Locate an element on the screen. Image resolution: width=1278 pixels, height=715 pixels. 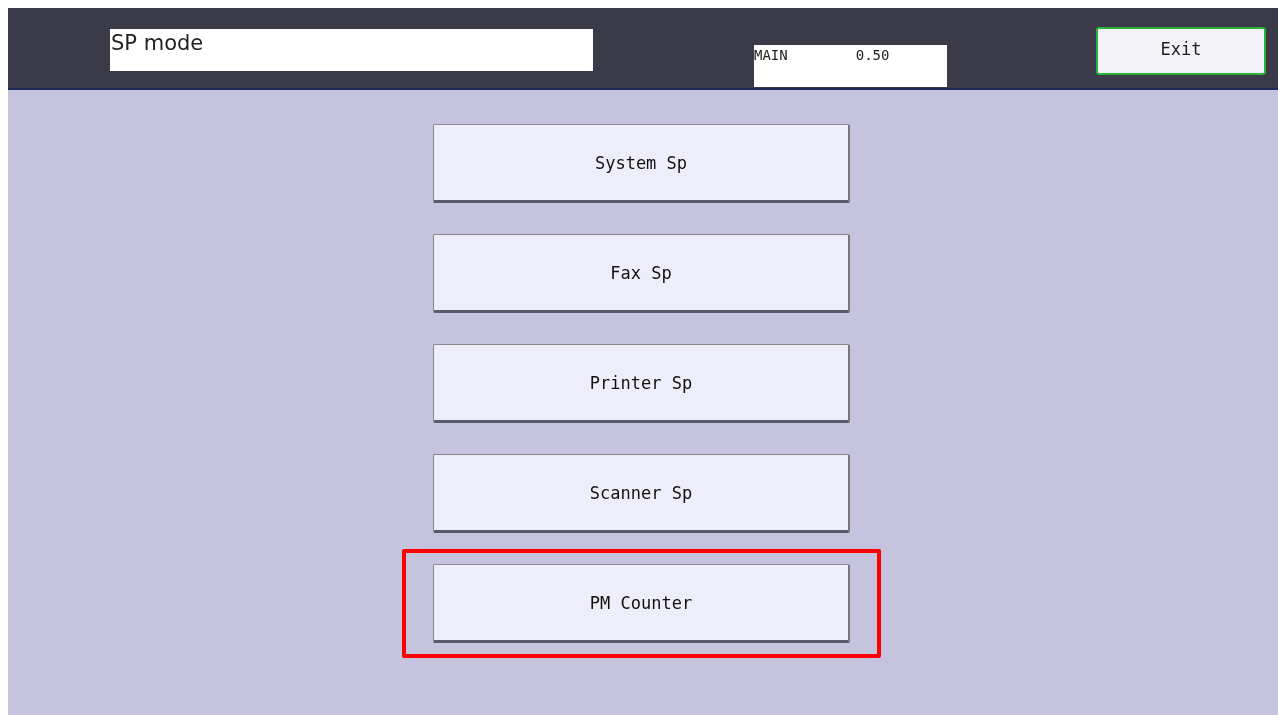
menu-button: System Sp is located at coordinates (641, 163).